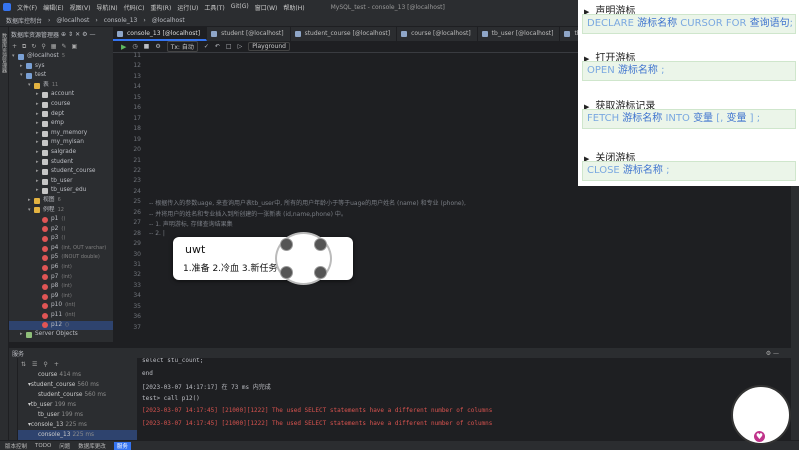  What do you see at coordinates (61, 211) in the screenshot?
I see `tree-row: ▾ 例程 12` at bounding box center [61, 211].